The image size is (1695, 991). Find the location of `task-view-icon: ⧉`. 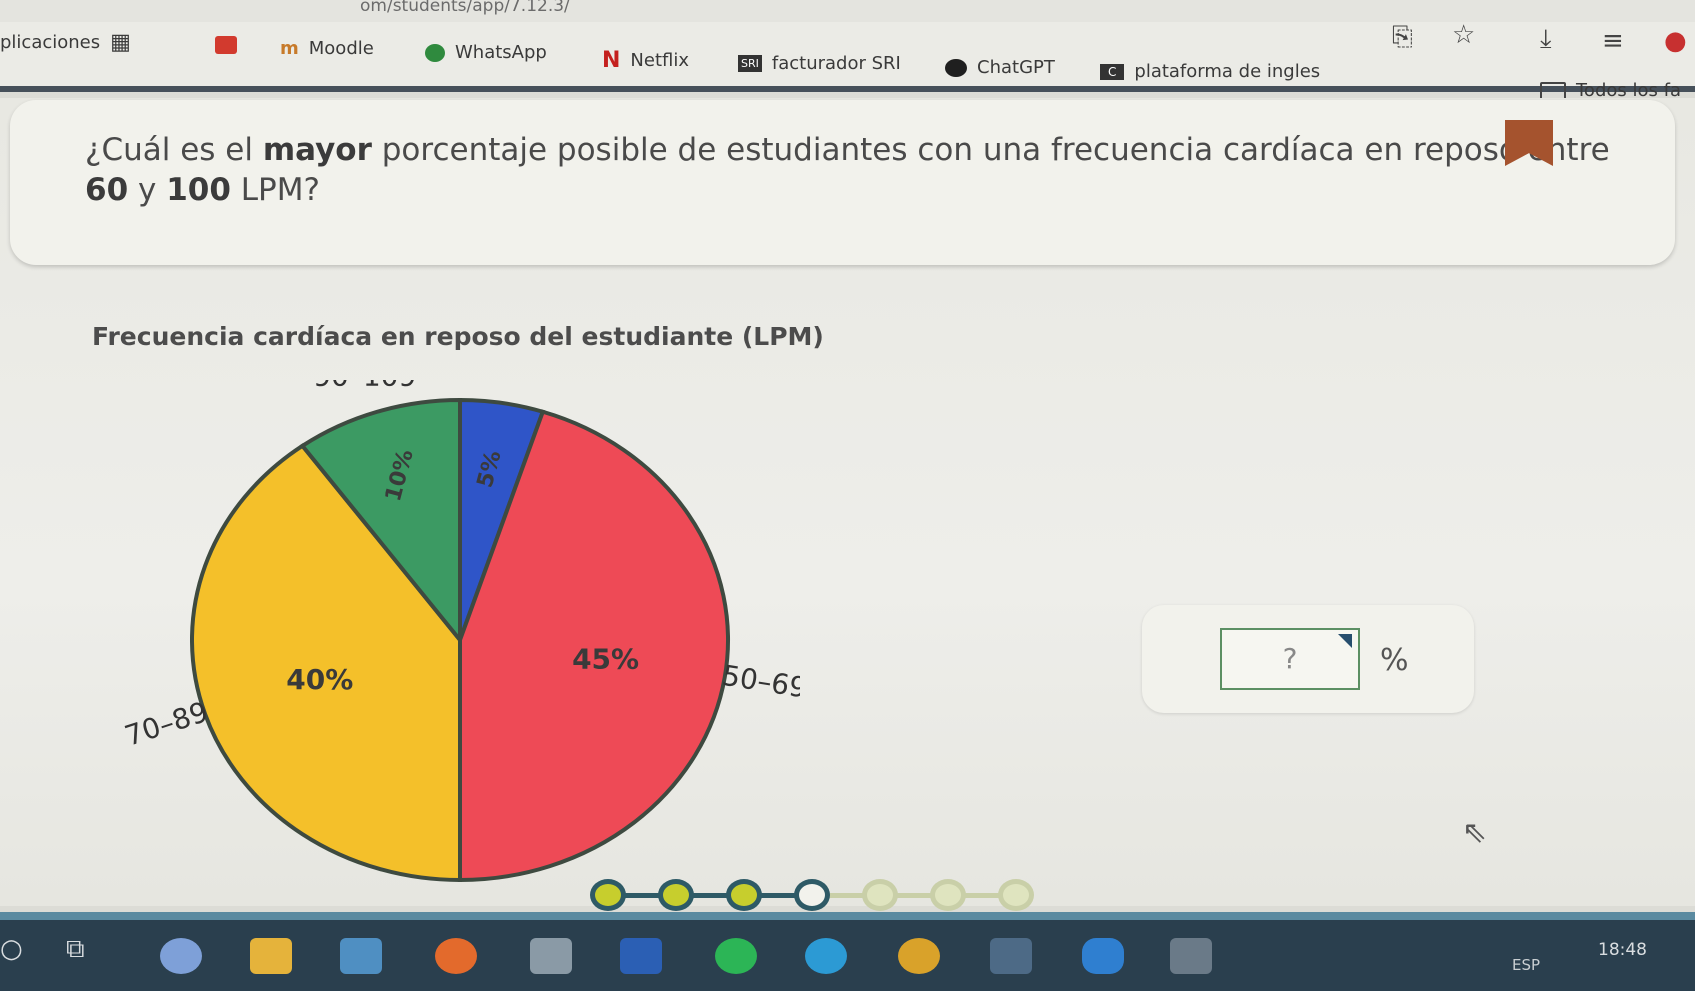

task-view-icon: ⧉ is located at coordinates (75, 949).